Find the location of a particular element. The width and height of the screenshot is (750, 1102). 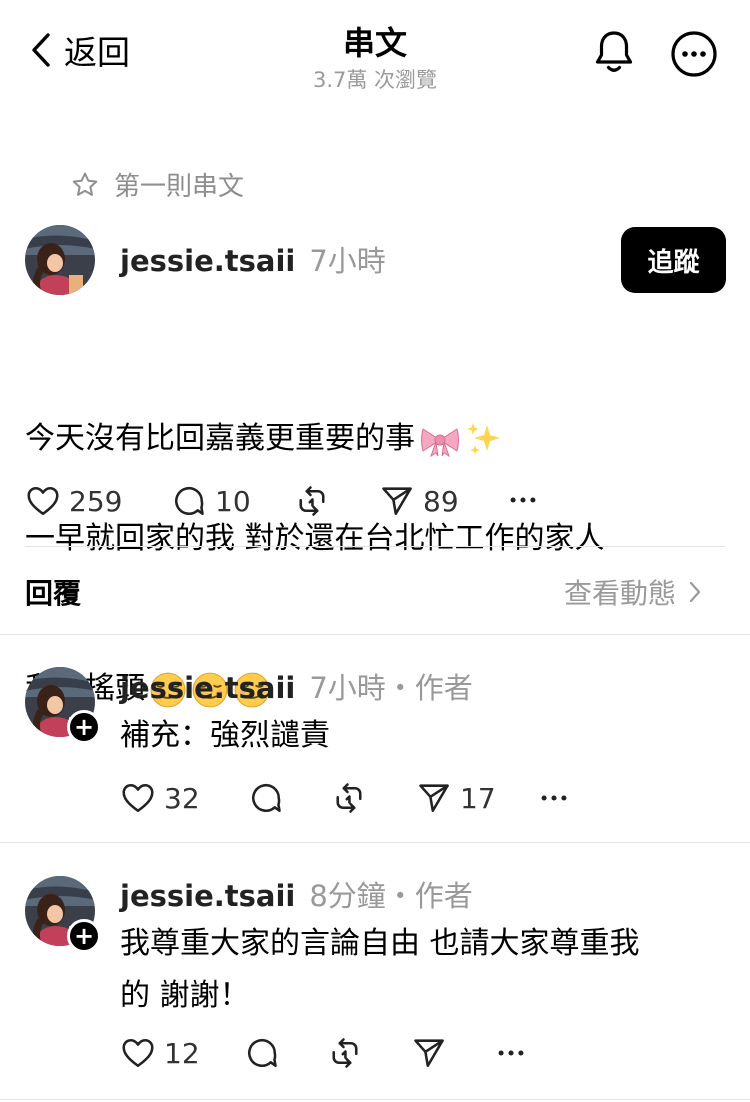

comment-count: 10 is located at coordinates (233, 501).